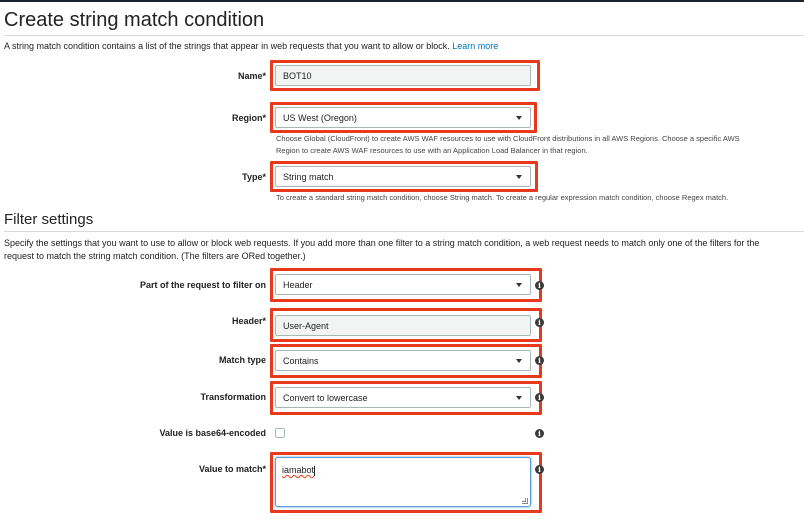  What do you see at coordinates (212, 433) in the screenshot?
I see `base64-label: Value is base64-encoded` at bounding box center [212, 433].